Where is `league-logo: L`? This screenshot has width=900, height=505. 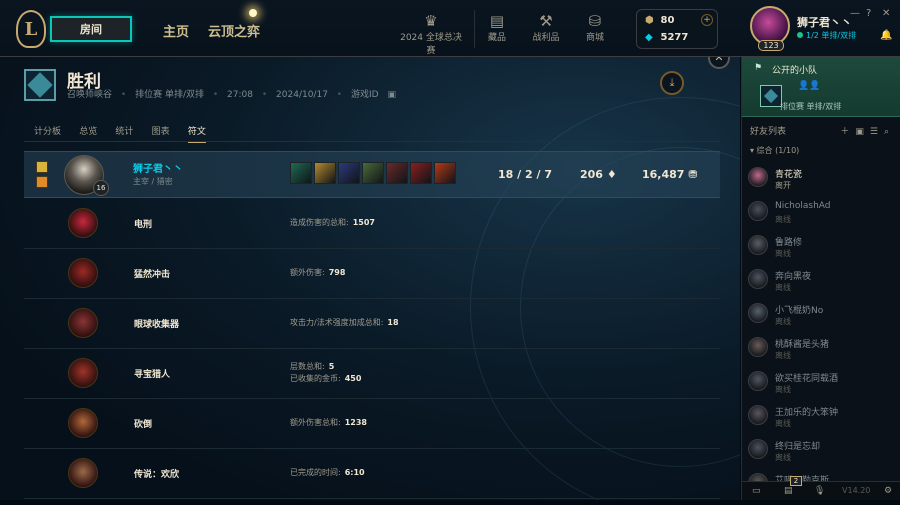
league-logo: L is located at coordinates (31, 29).